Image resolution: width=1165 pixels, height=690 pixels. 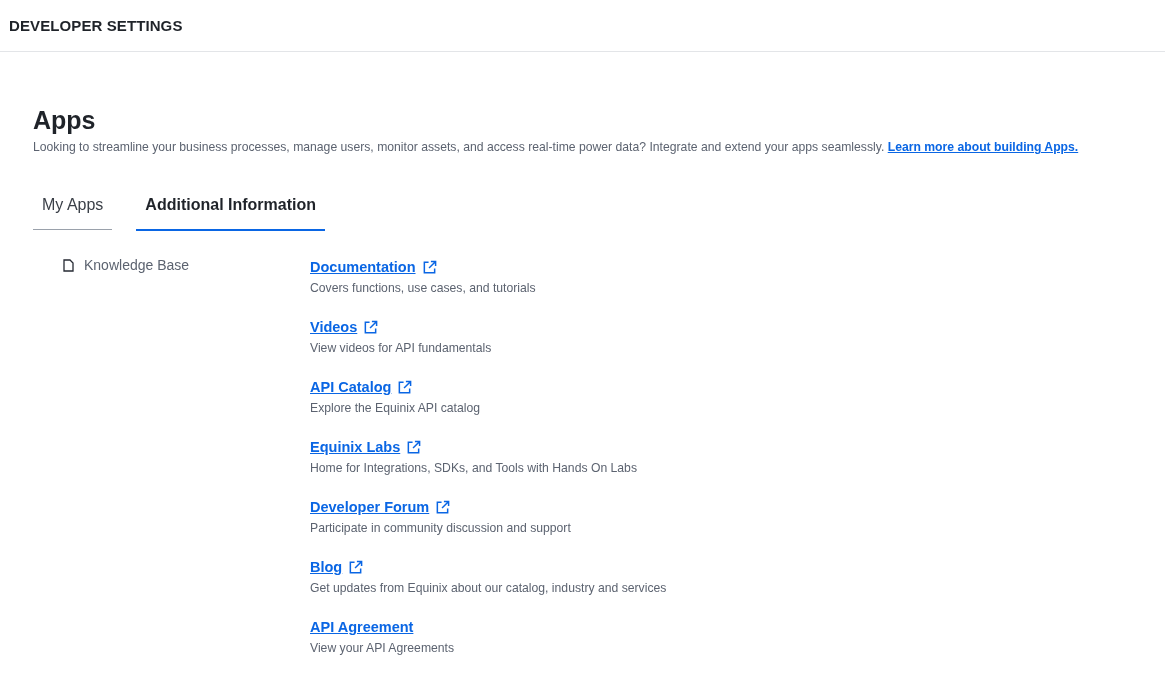 What do you see at coordinates (363, 267) in the screenshot?
I see `resource-link: Documentation` at bounding box center [363, 267].